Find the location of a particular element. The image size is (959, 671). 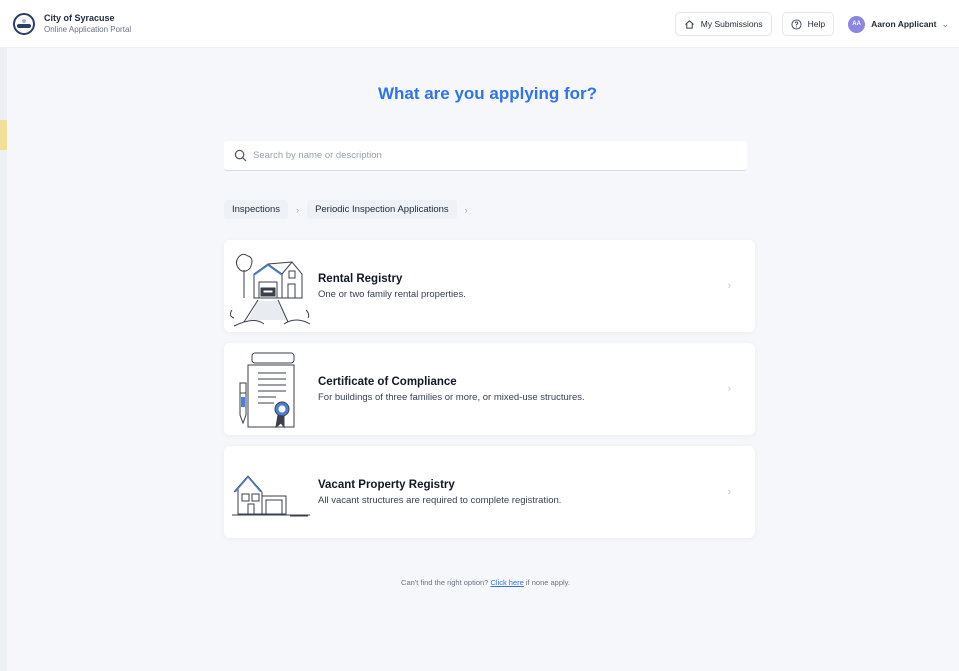

option-title: Vacant Property Registry is located at coordinates (386, 484).